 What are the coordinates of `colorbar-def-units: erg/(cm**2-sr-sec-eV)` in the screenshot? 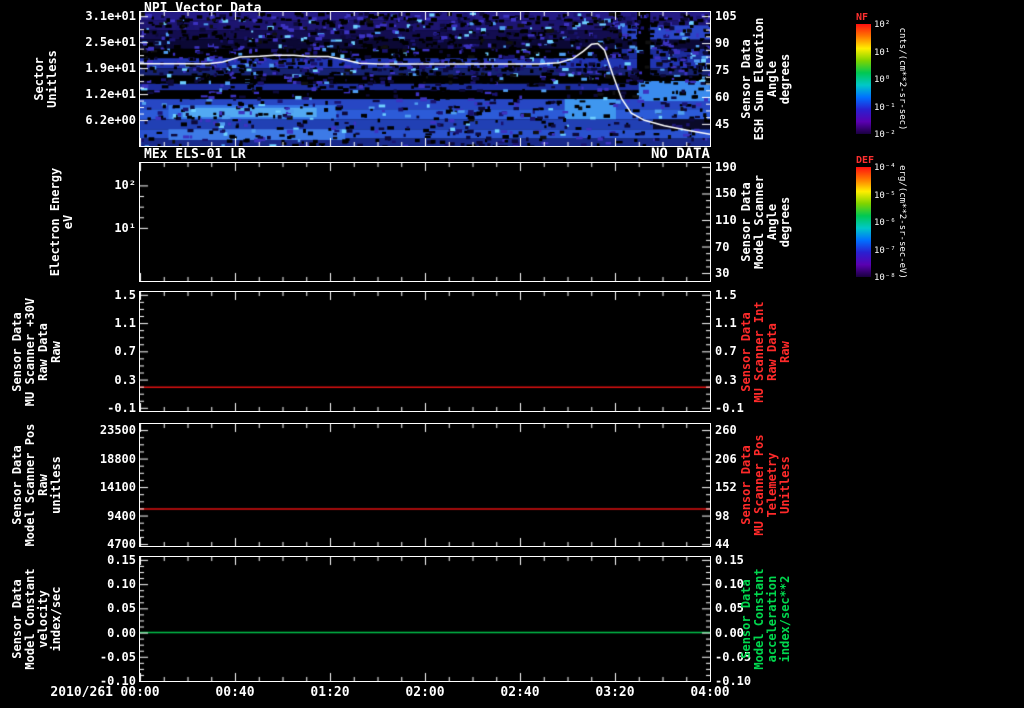 It's located at (902, 222).